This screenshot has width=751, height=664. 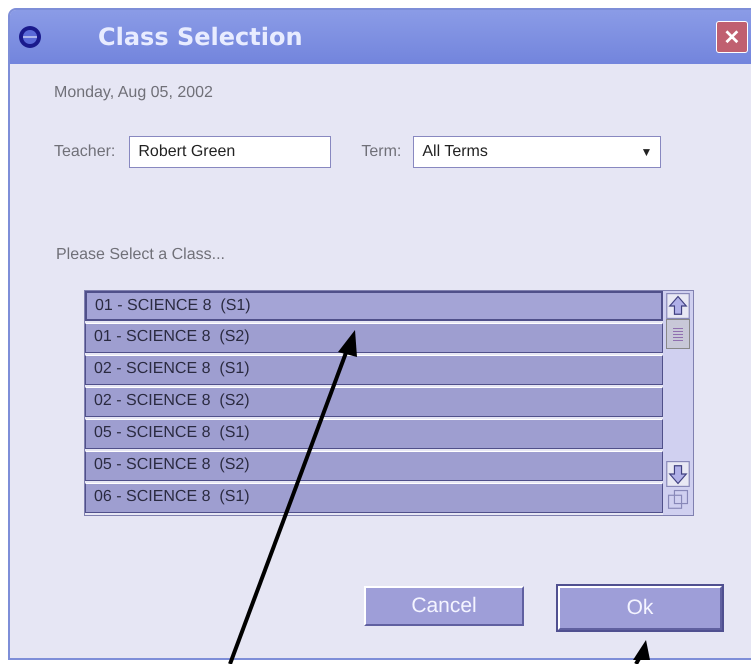 What do you see at coordinates (230, 152) in the screenshot?
I see `teacher-field: Robert Green` at bounding box center [230, 152].